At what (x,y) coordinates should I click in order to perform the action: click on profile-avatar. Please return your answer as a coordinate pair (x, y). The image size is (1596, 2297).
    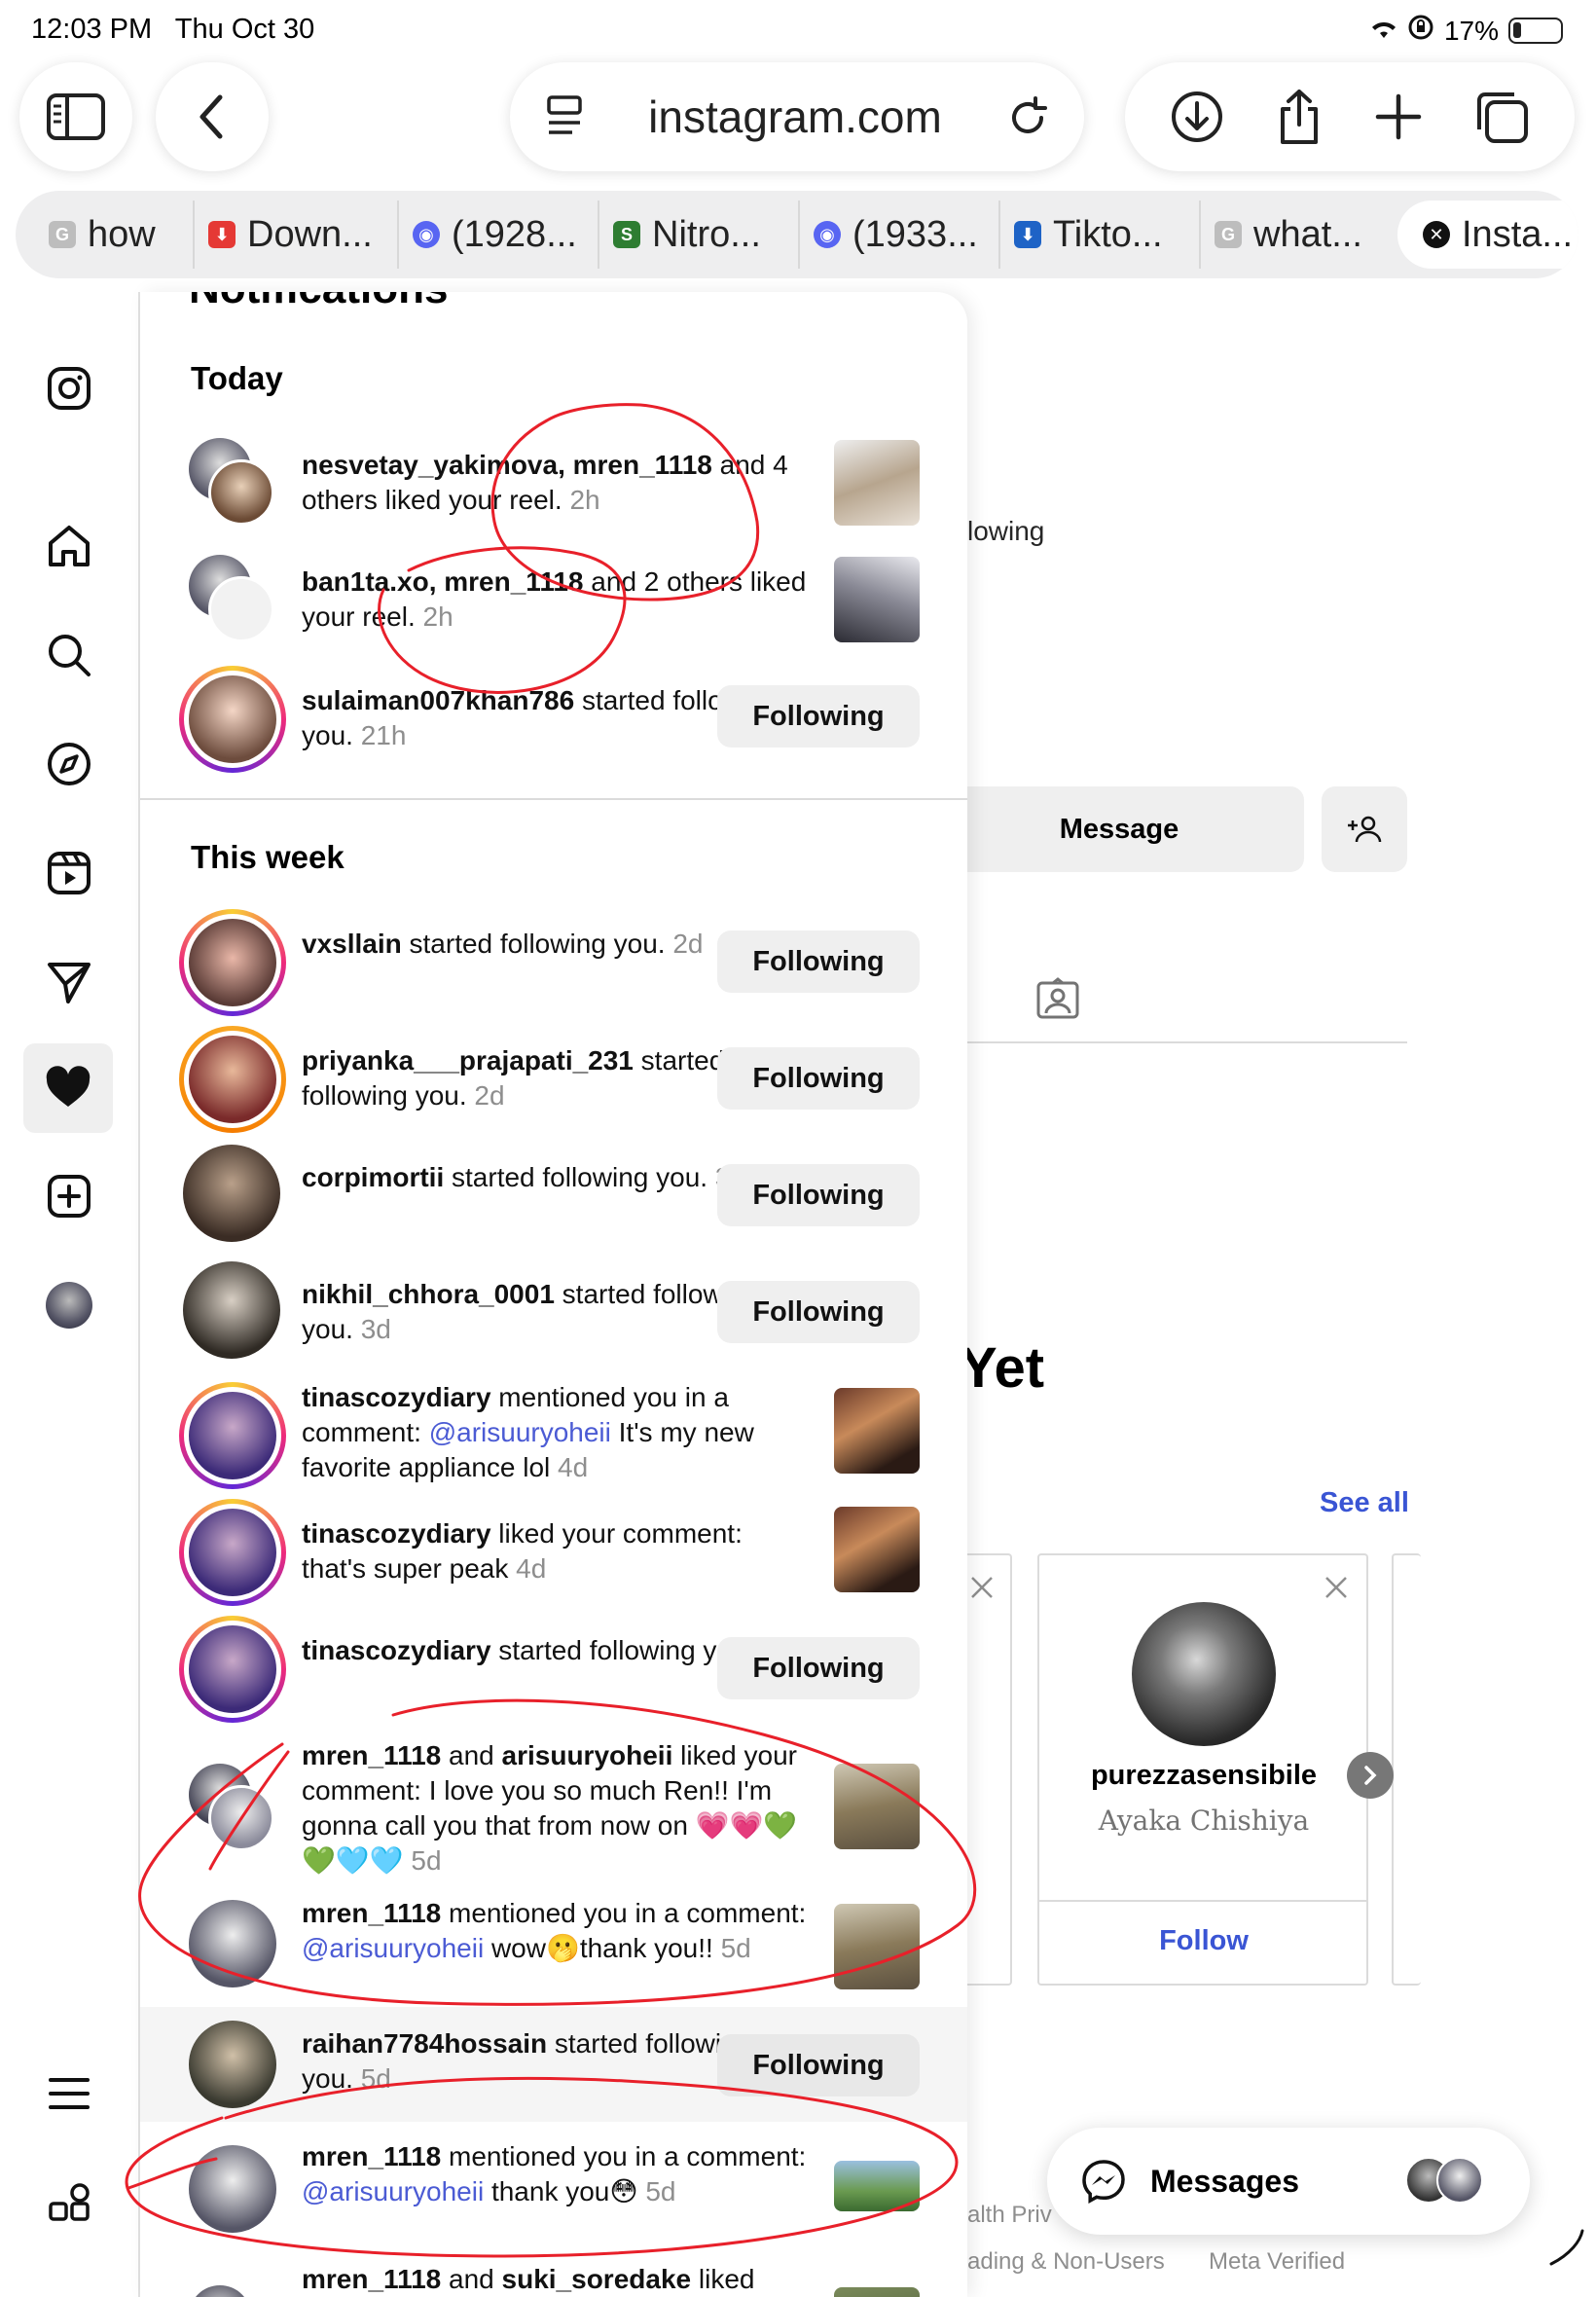
    Looking at the image, I should click on (69, 1305).